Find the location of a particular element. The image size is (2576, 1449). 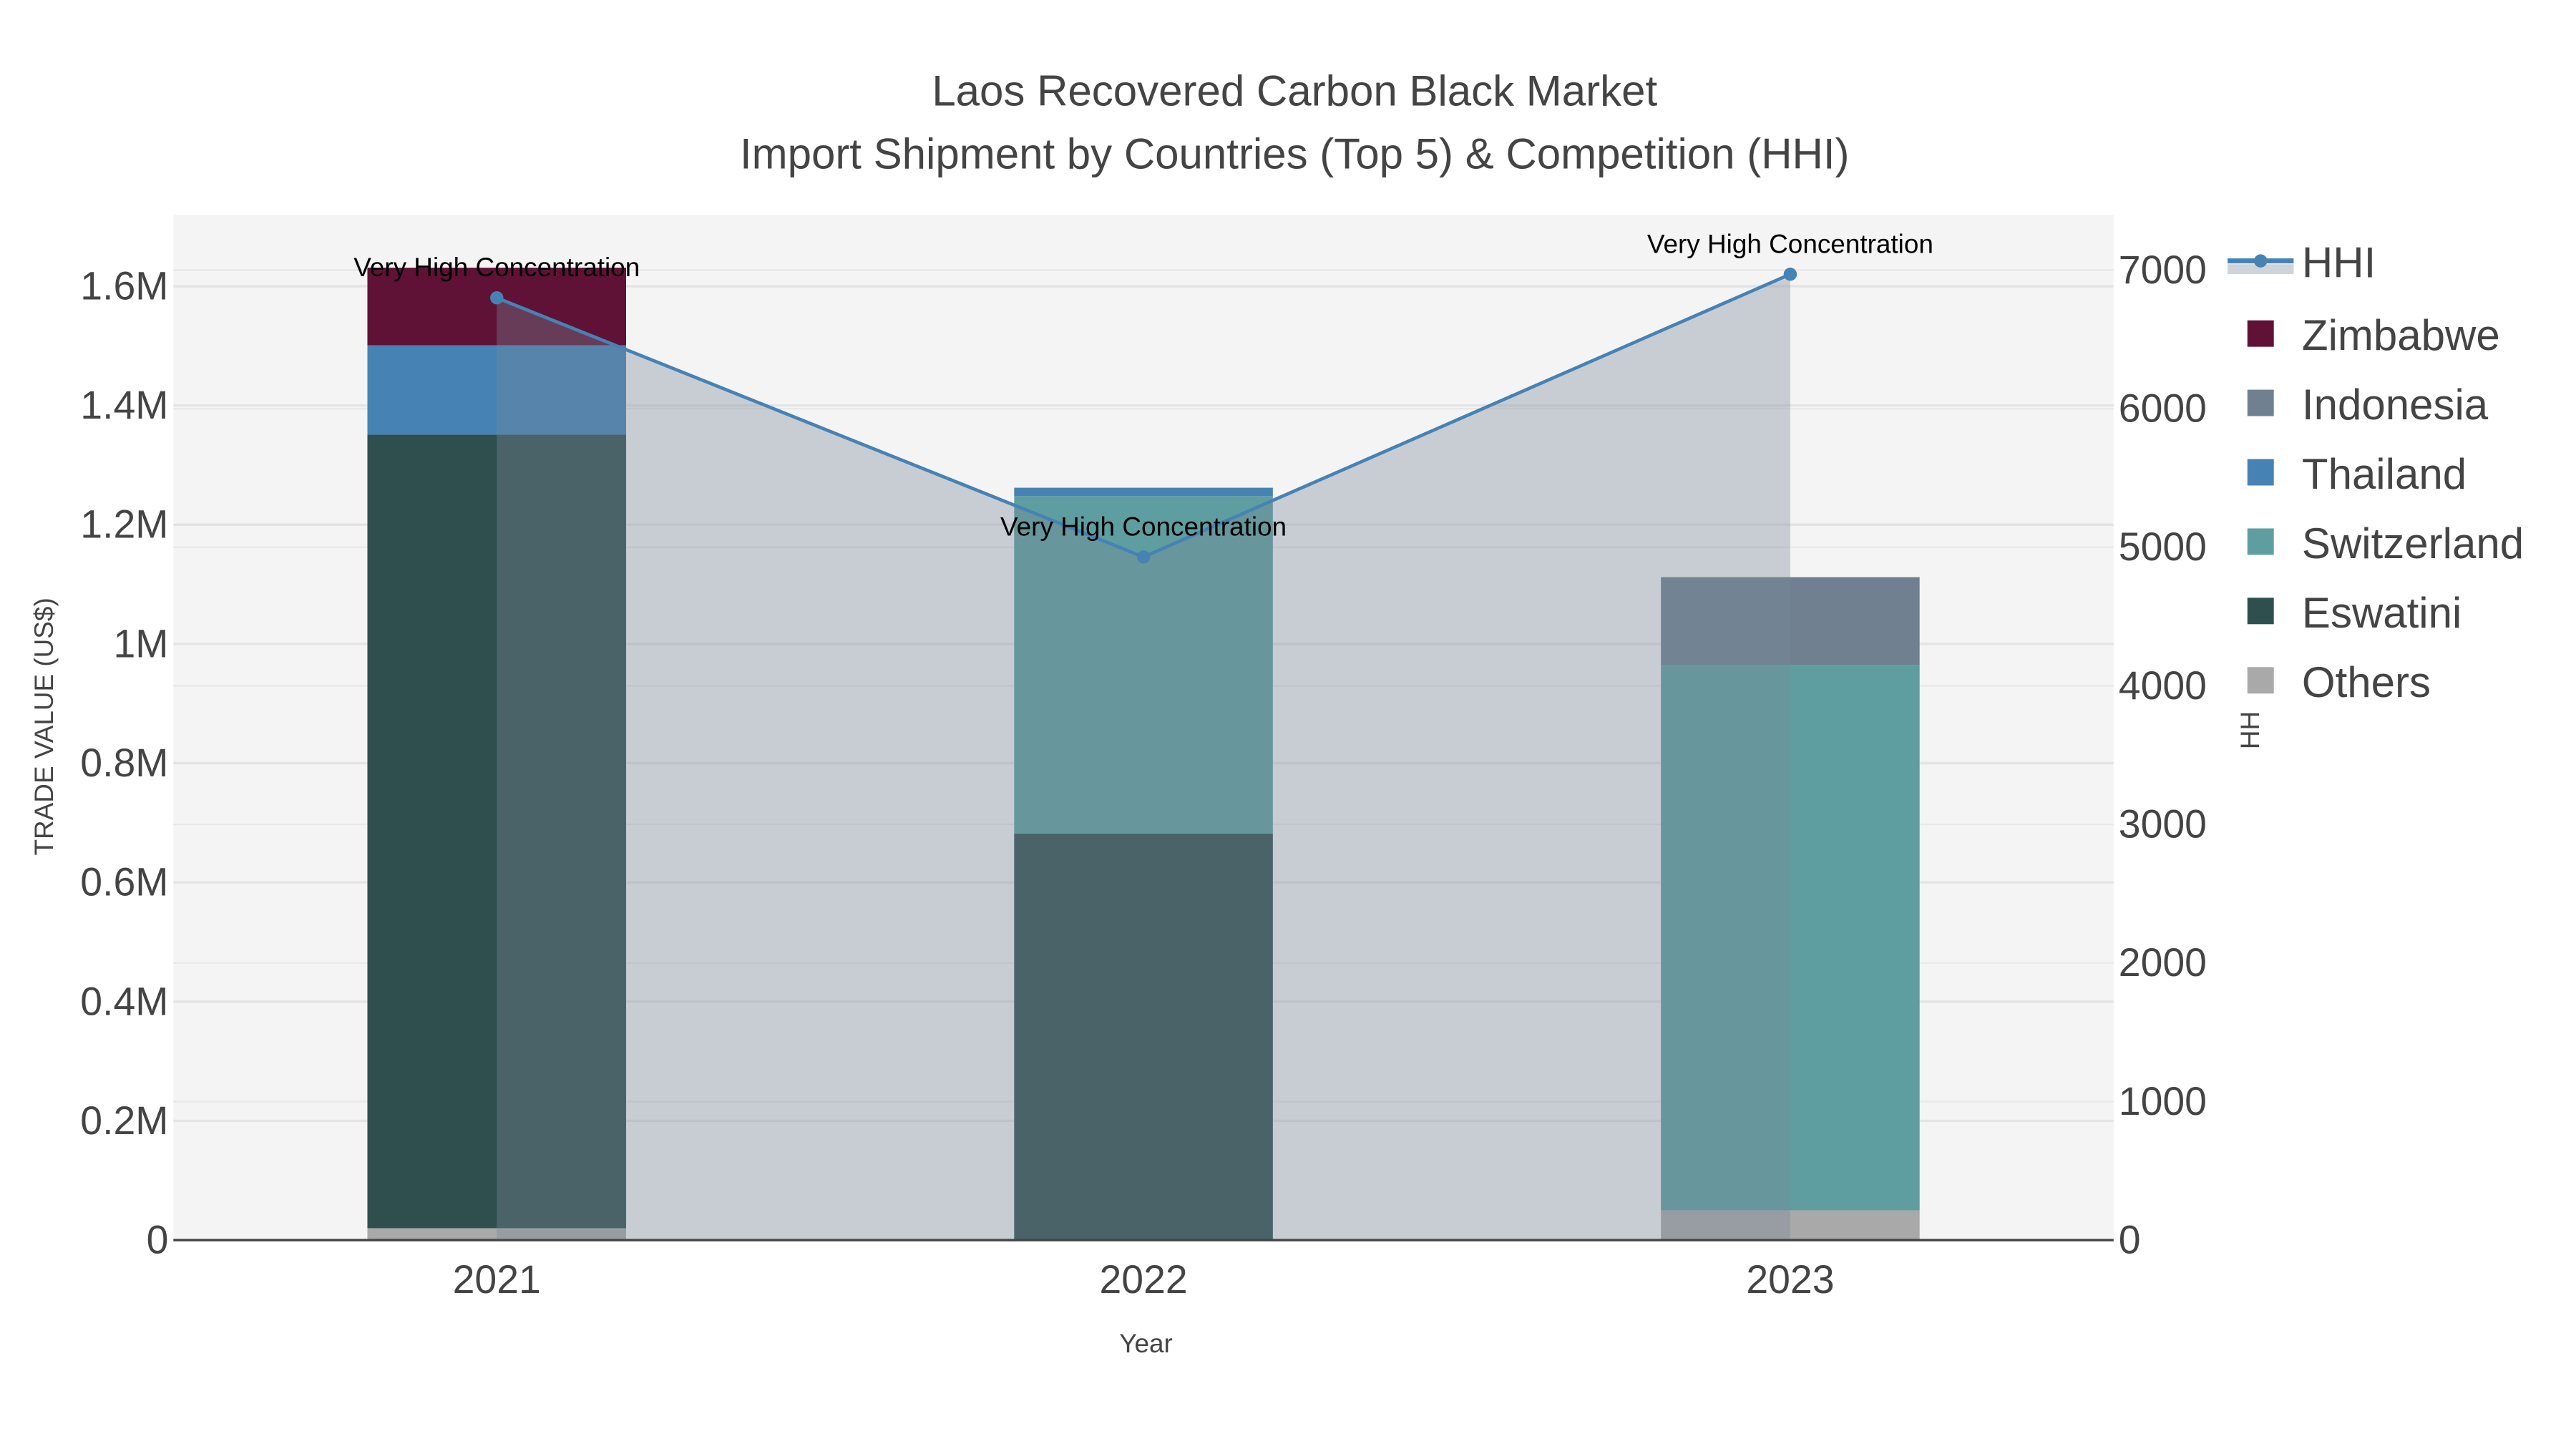

legend-label: Others is located at coordinates (2366, 682).